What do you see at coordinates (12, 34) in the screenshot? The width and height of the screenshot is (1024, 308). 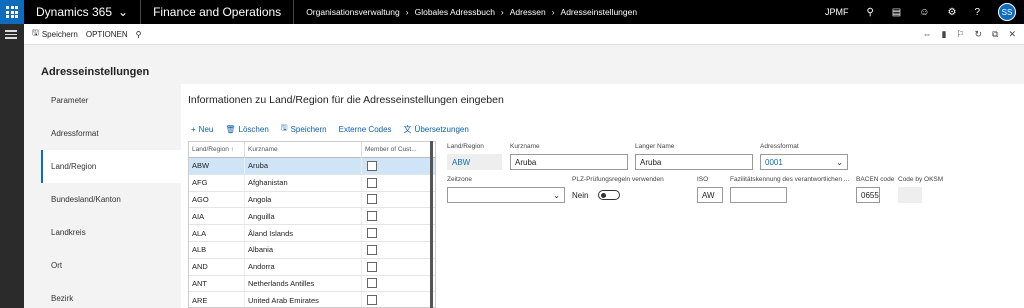 I see `hamburger-menu-icon` at bounding box center [12, 34].